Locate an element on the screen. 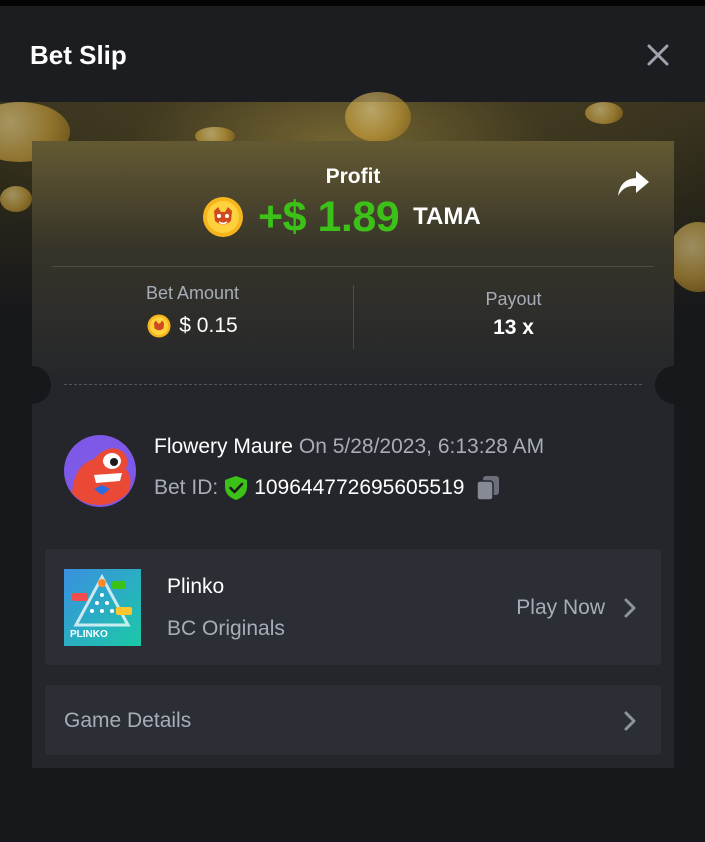  game-details-label: Game Details is located at coordinates (128, 720).